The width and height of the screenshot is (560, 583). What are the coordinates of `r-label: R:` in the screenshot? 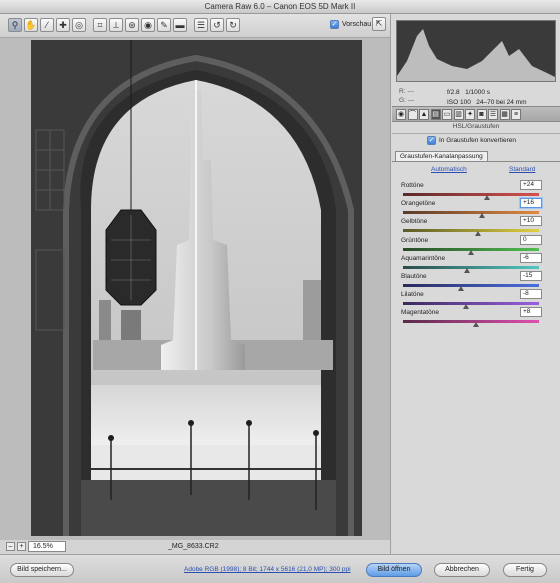 It's located at (402, 91).